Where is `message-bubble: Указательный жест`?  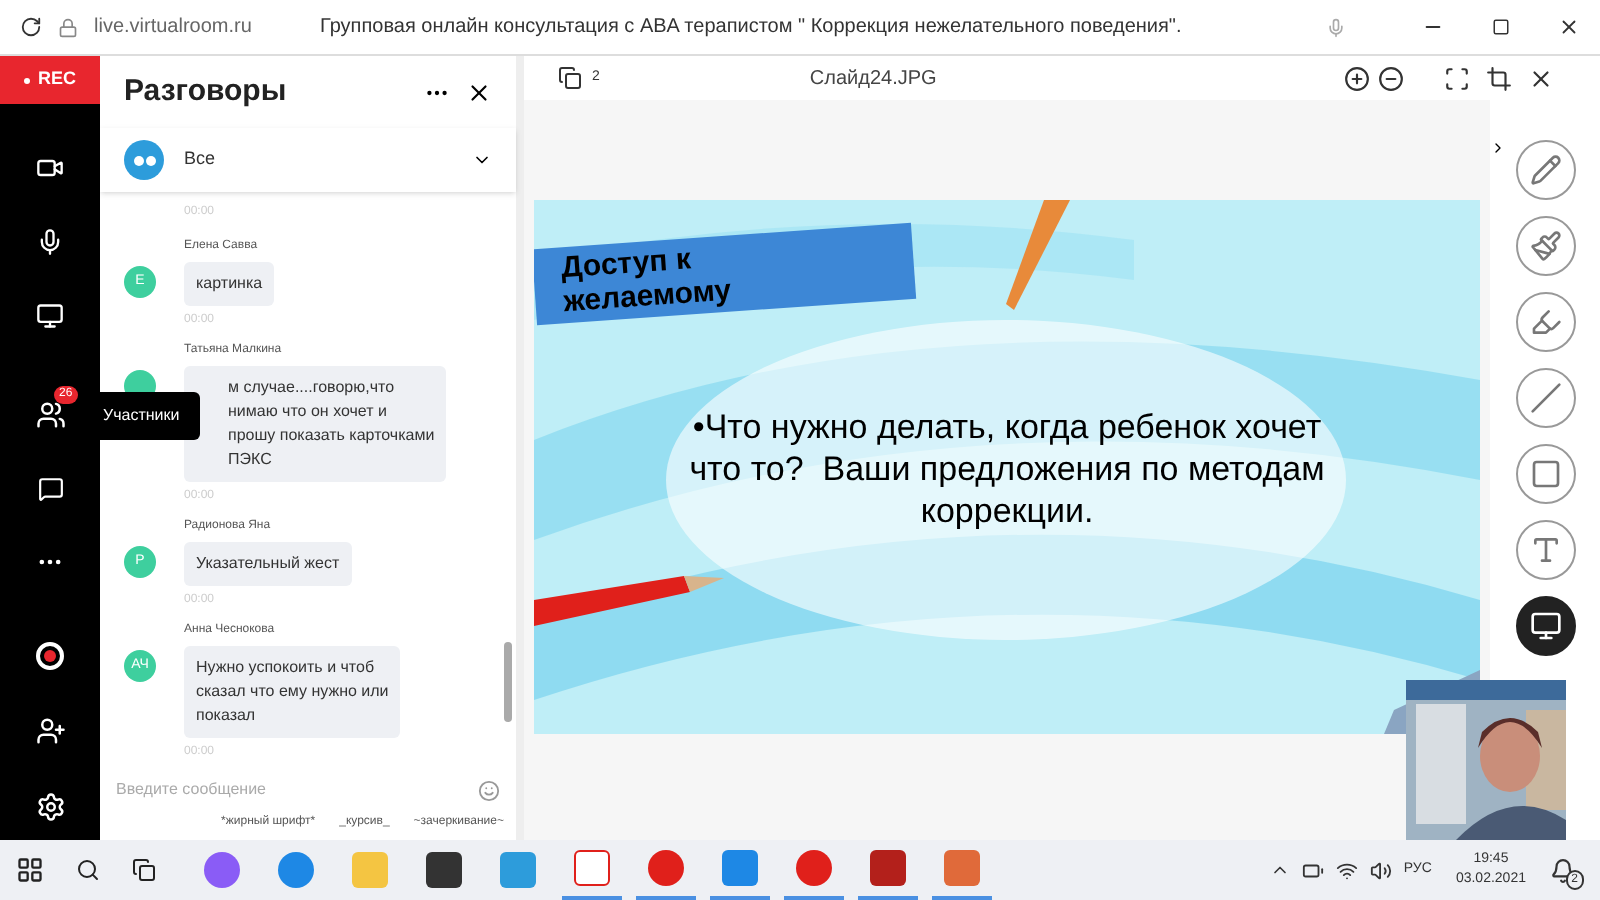
message-bubble: Указательный жест is located at coordinates (268, 564).